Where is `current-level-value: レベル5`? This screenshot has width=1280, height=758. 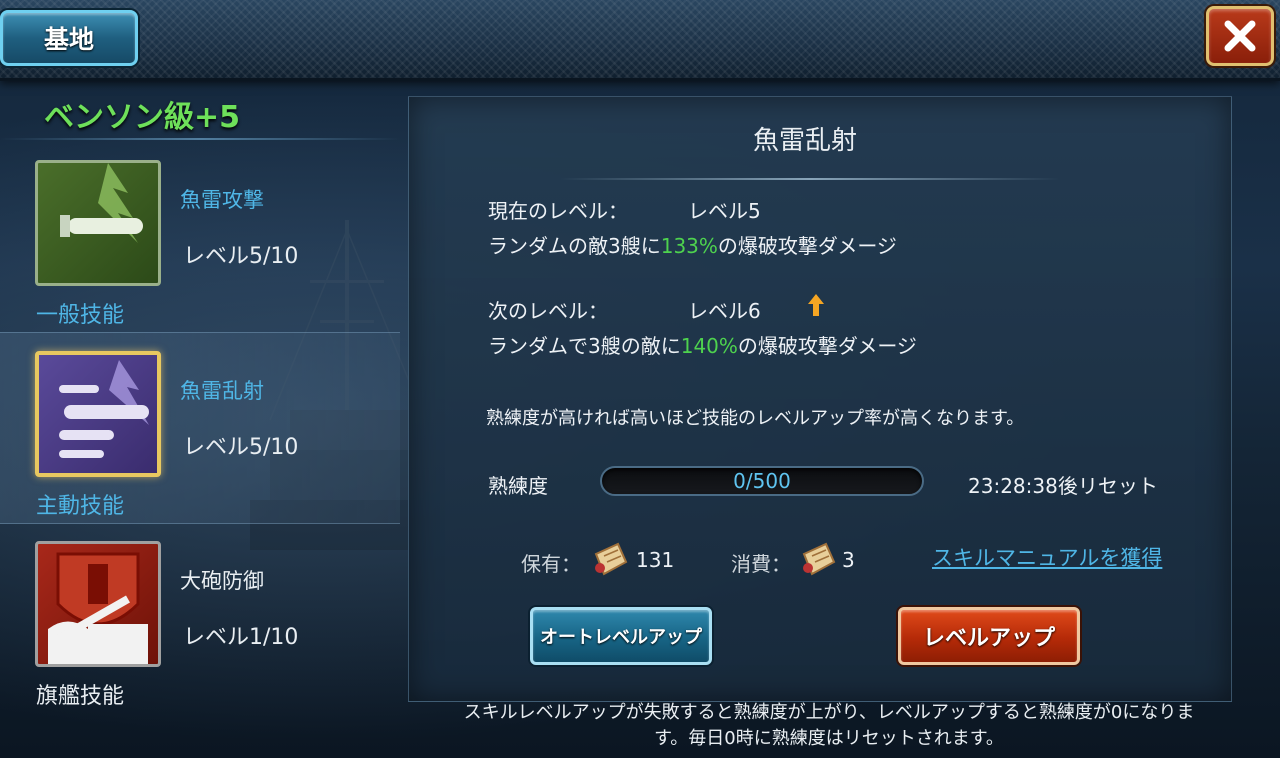
current-level-value: レベル5 is located at coordinates (724, 211).